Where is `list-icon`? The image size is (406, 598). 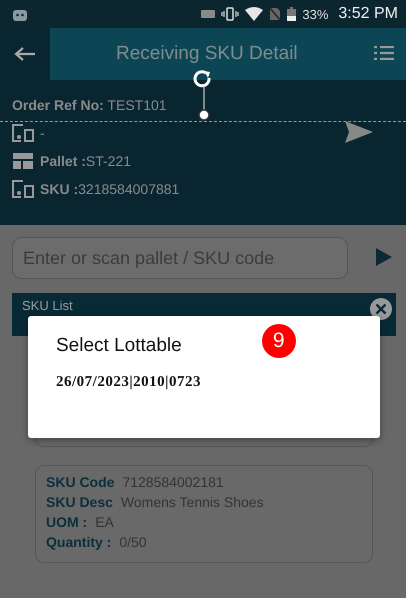
list-icon is located at coordinates (384, 53).